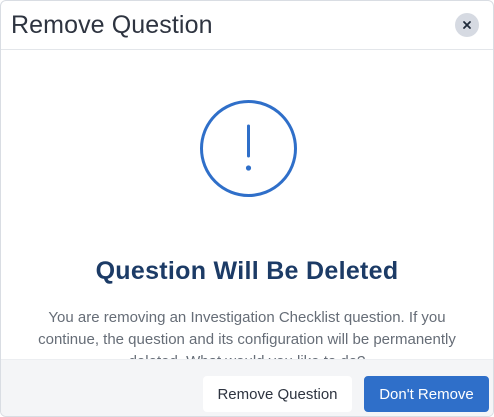  I want to click on dont-remove-button: Don't Remove, so click(426, 394).